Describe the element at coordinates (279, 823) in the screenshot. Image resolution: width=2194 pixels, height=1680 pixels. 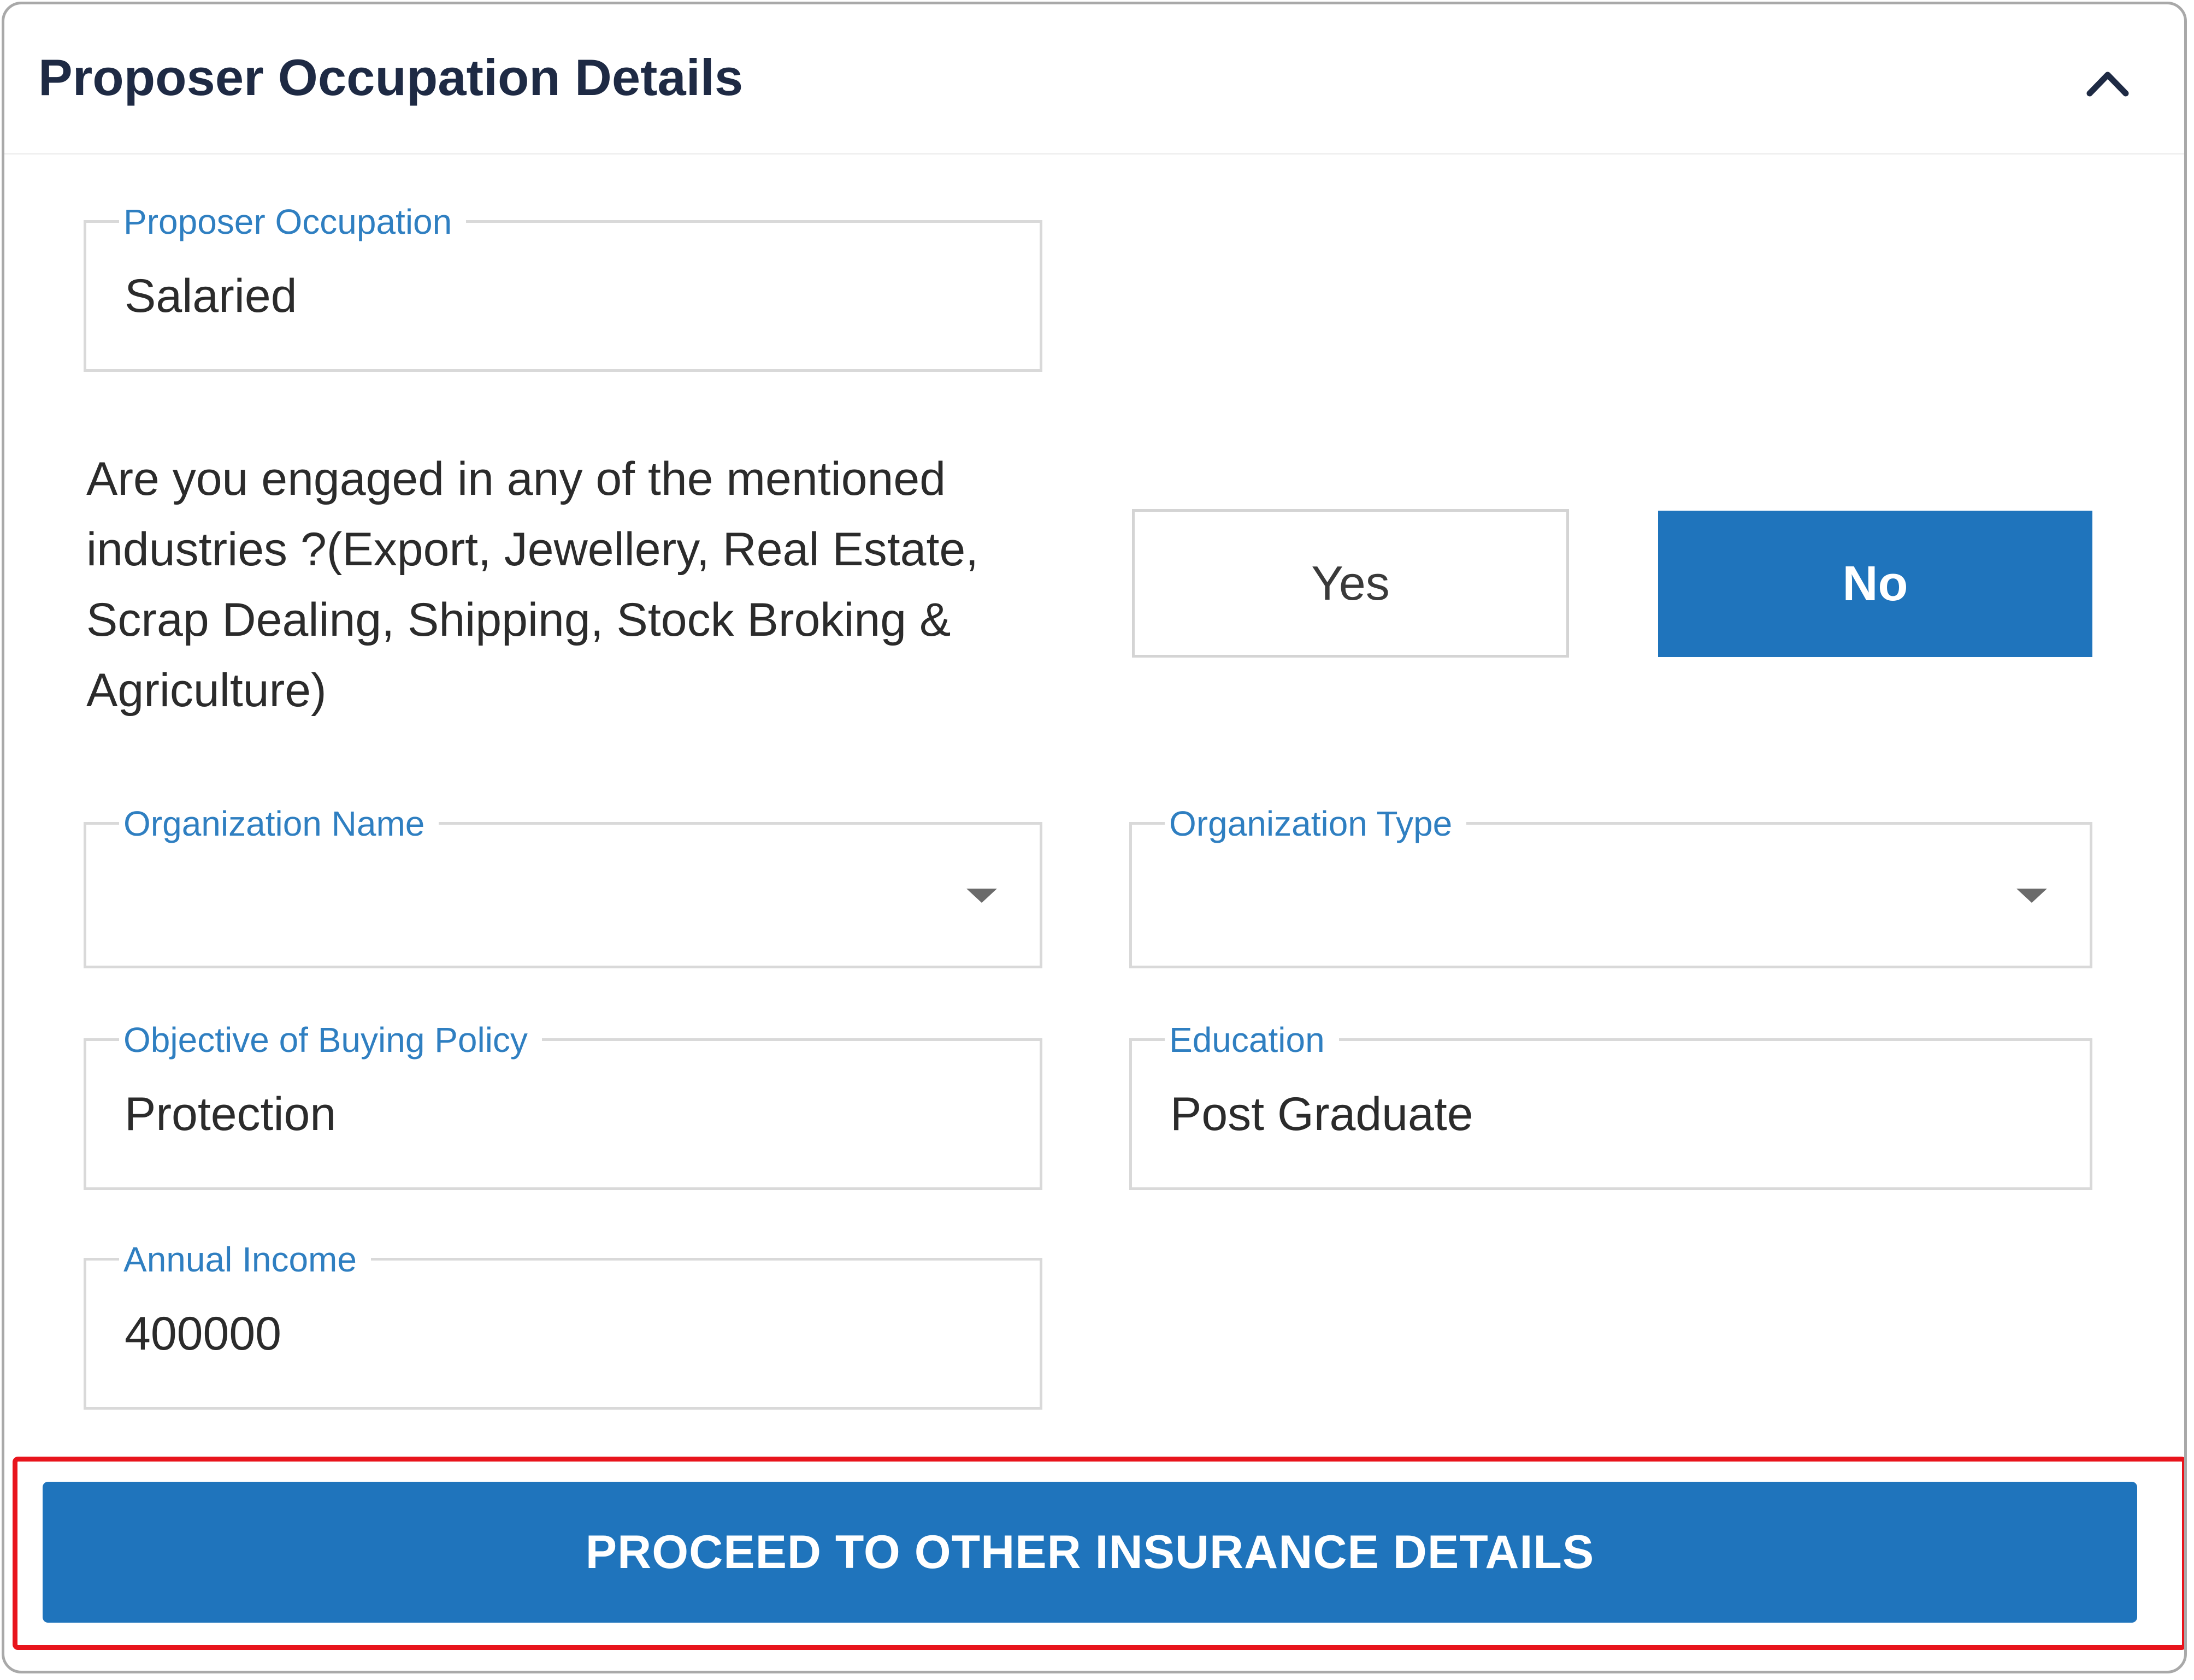
I see `organization-name-label: Organization Name` at that location.